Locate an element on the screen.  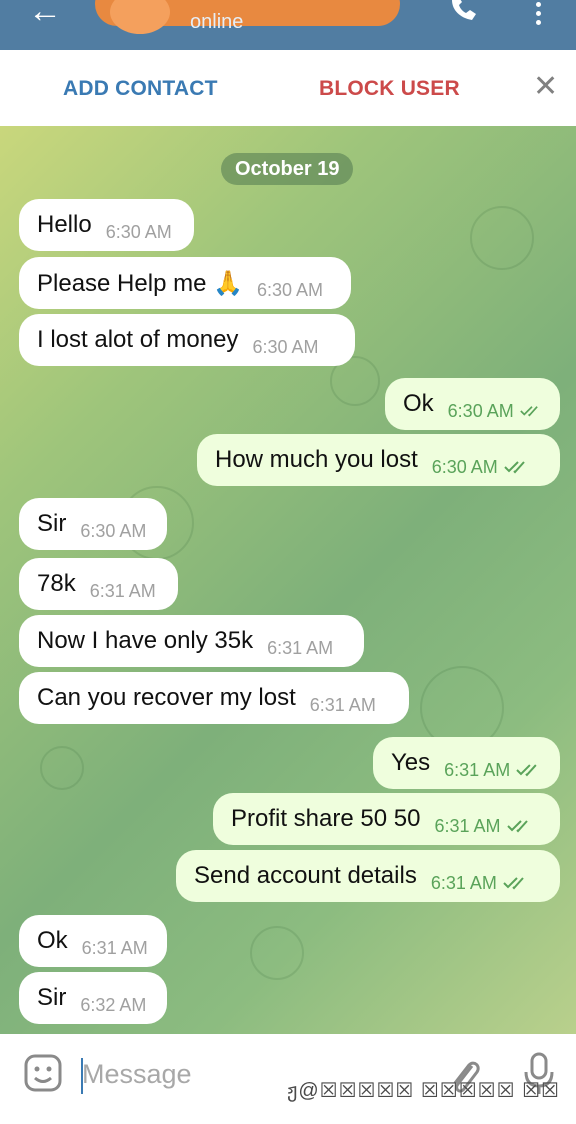
message-bubble-incoming: Now I have only 35k 6:31 AM is located at coordinates (191, 641).